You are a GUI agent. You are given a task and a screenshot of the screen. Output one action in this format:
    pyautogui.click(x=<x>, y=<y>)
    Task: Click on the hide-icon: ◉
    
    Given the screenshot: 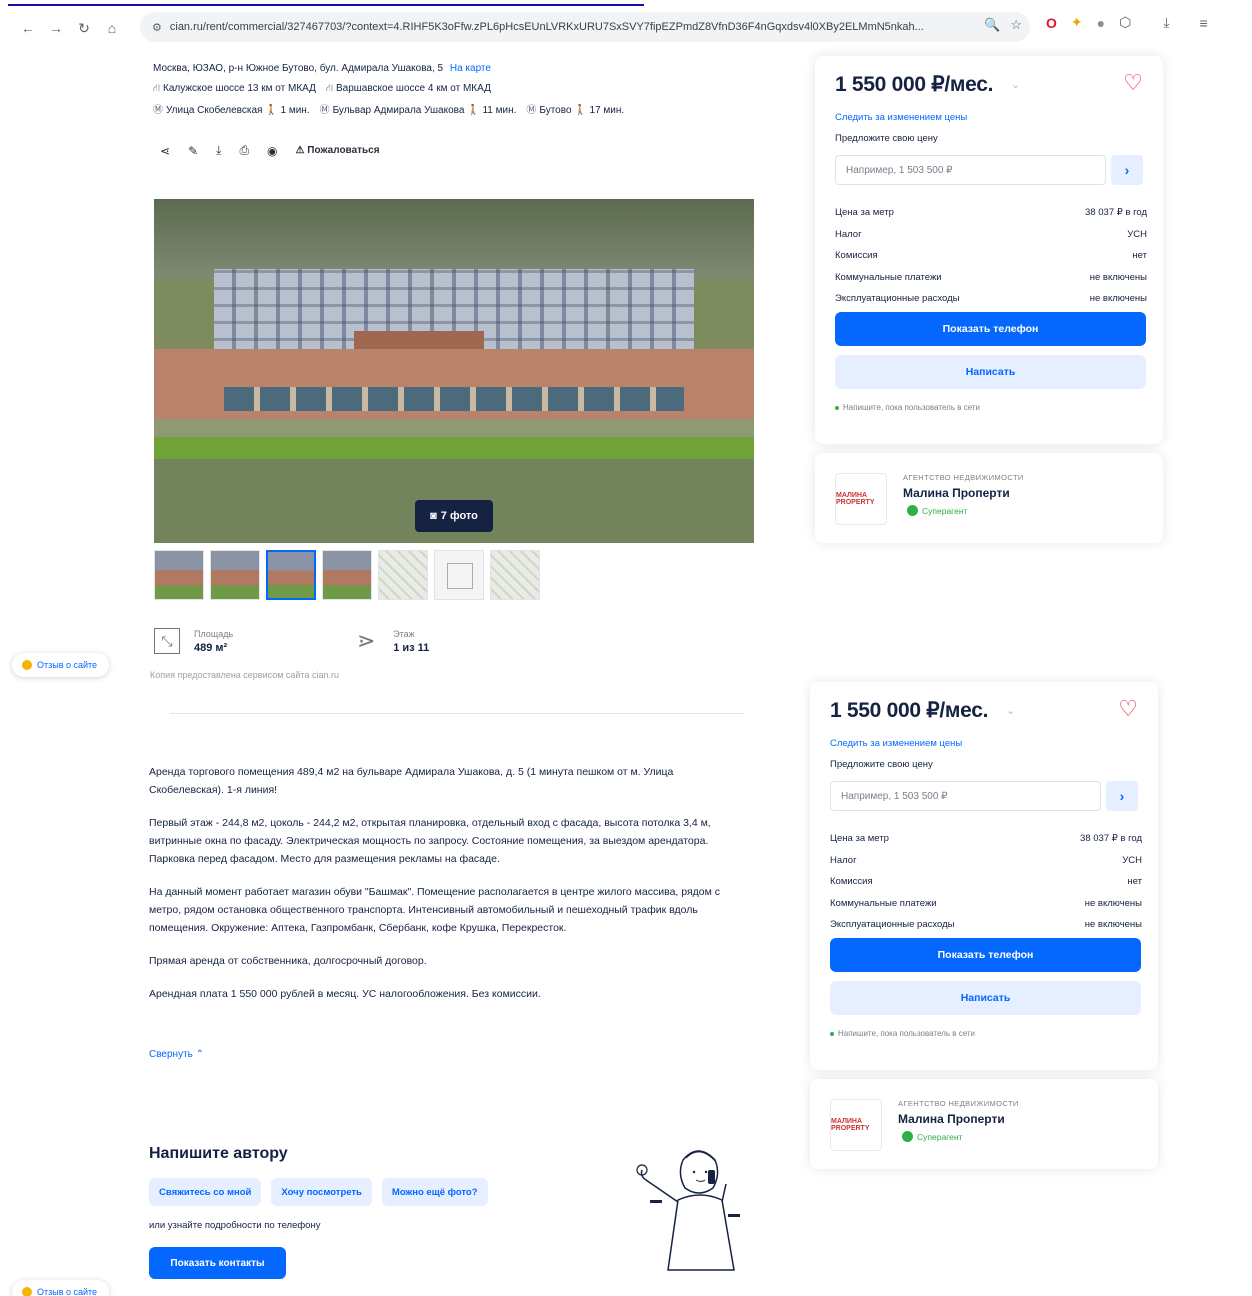 What is the action you would take?
    pyautogui.click(x=272, y=151)
    